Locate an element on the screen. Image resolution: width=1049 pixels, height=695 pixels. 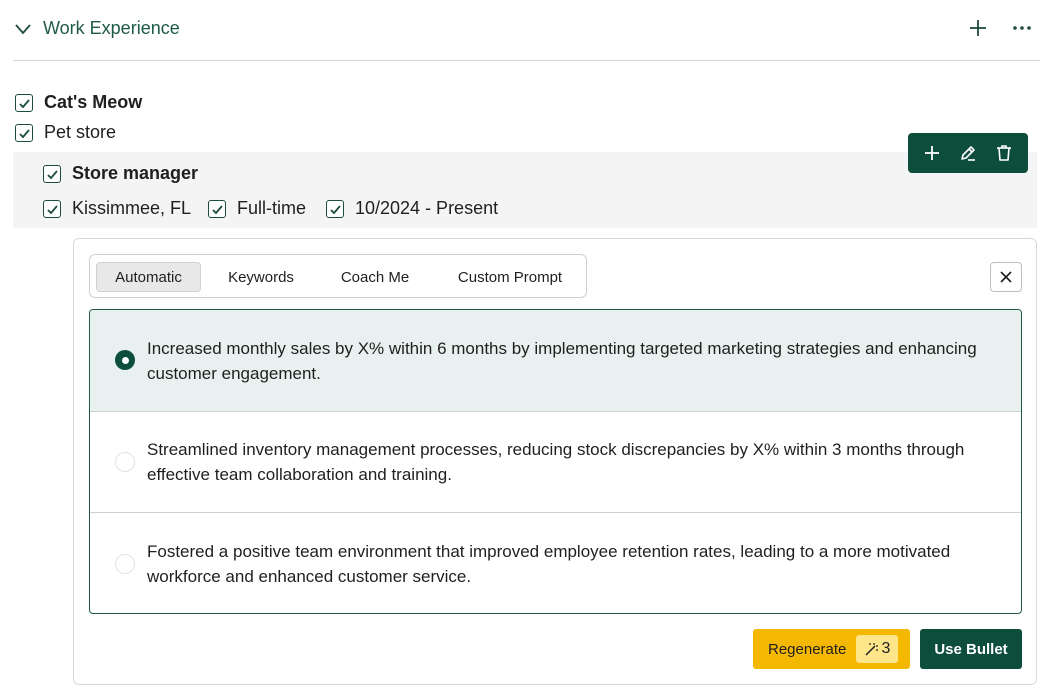
section-title: Work Experience is located at coordinates (111, 28).